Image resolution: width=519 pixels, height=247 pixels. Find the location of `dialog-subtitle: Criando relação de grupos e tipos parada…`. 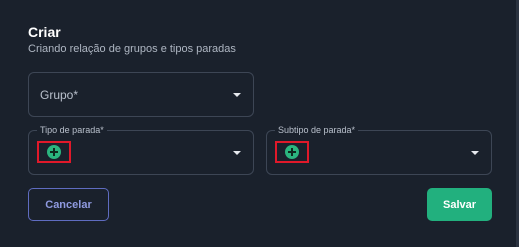

dialog-subtitle: Criando relação de grupos e tipos parada… is located at coordinates (132, 49).